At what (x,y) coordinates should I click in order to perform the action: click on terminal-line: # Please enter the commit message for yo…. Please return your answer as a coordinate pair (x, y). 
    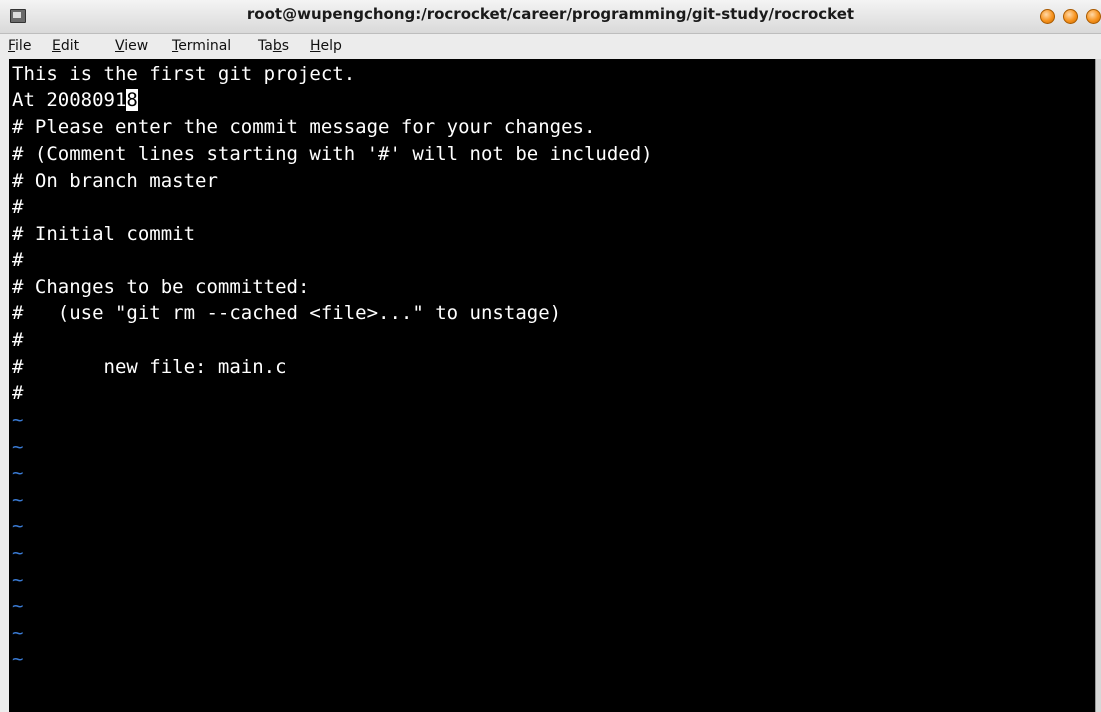
    Looking at the image, I should click on (304, 127).